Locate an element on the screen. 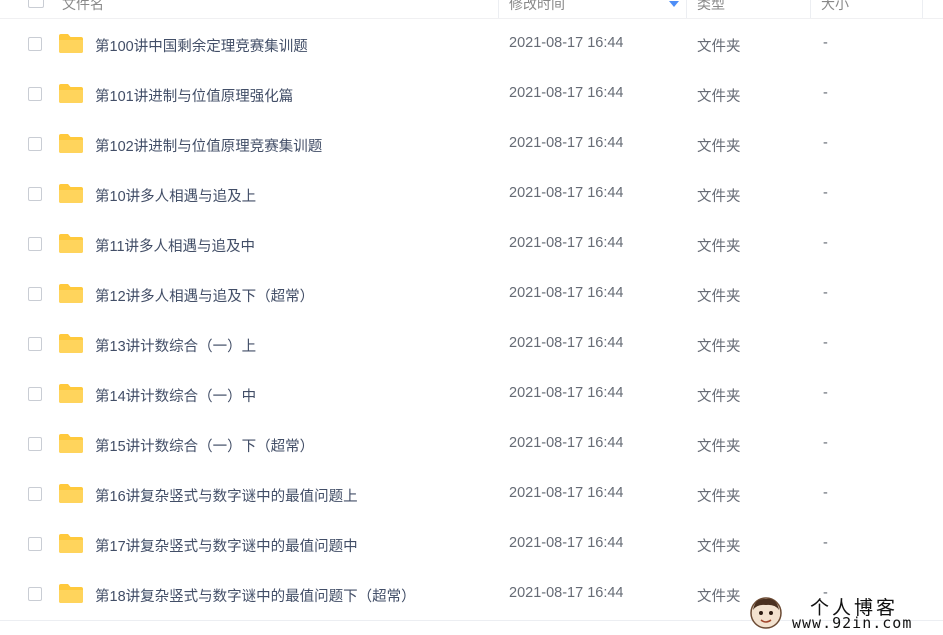 Image resolution: width=943 pixels, height=635 pixels. file-name: 第17讲复杂竖式与数字谜中的最值问题中 is located at coordinates (226, 545).